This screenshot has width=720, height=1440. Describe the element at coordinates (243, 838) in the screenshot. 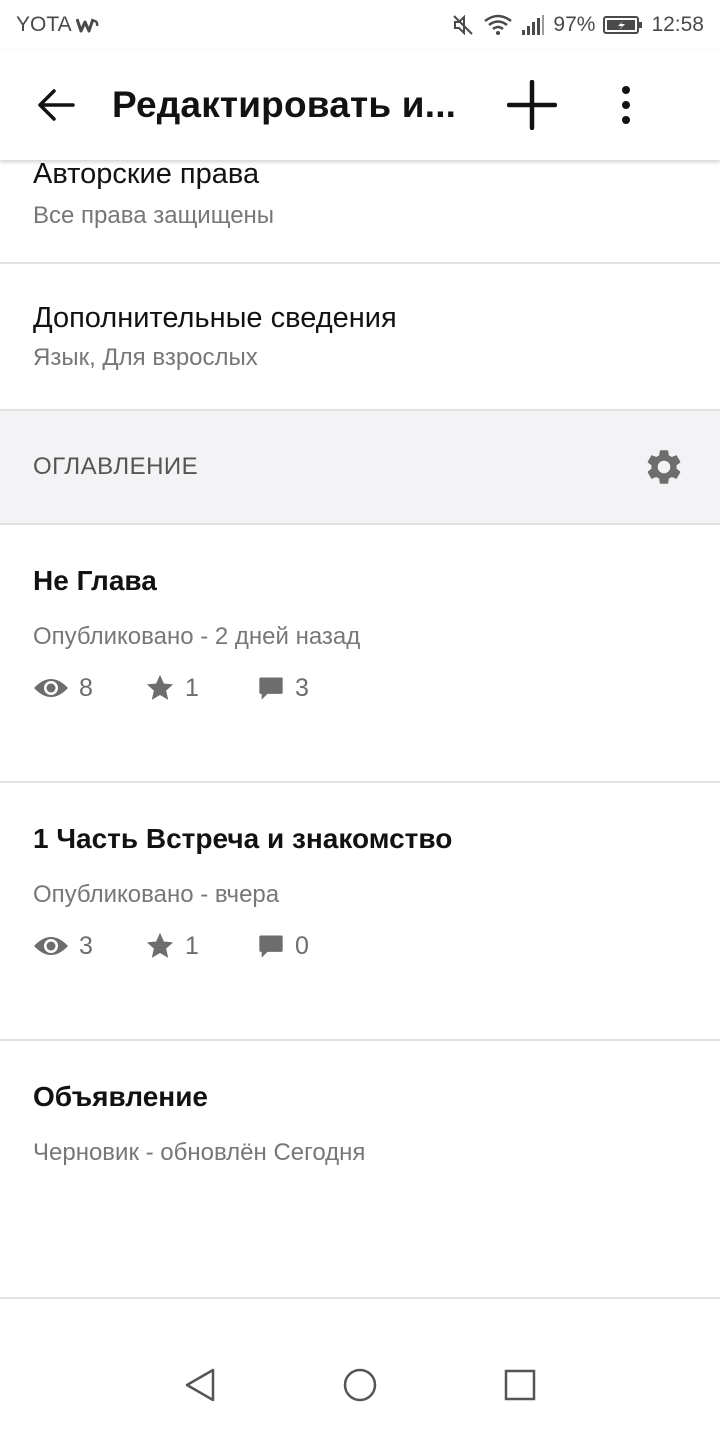

I see `part-title: 1 Часть Встреча и знакомство` at that location.